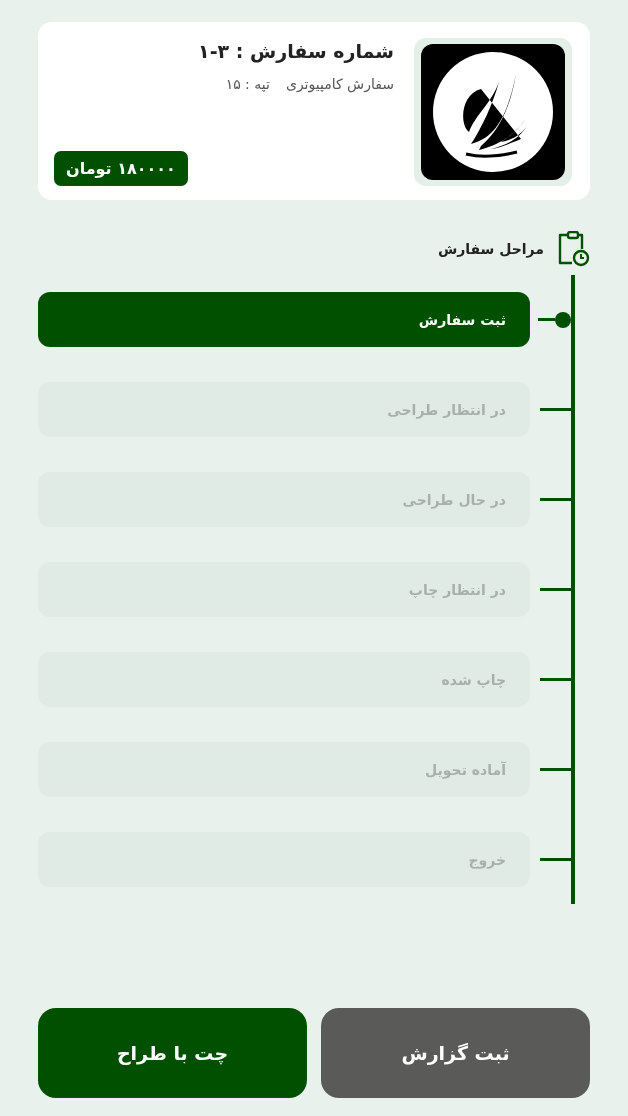 Image resolution: width=628 pixels, height=1116 pixels. Describe the element at coordinates (493, 112) in the screenshot. I see `wing-logo-icon` at that location.